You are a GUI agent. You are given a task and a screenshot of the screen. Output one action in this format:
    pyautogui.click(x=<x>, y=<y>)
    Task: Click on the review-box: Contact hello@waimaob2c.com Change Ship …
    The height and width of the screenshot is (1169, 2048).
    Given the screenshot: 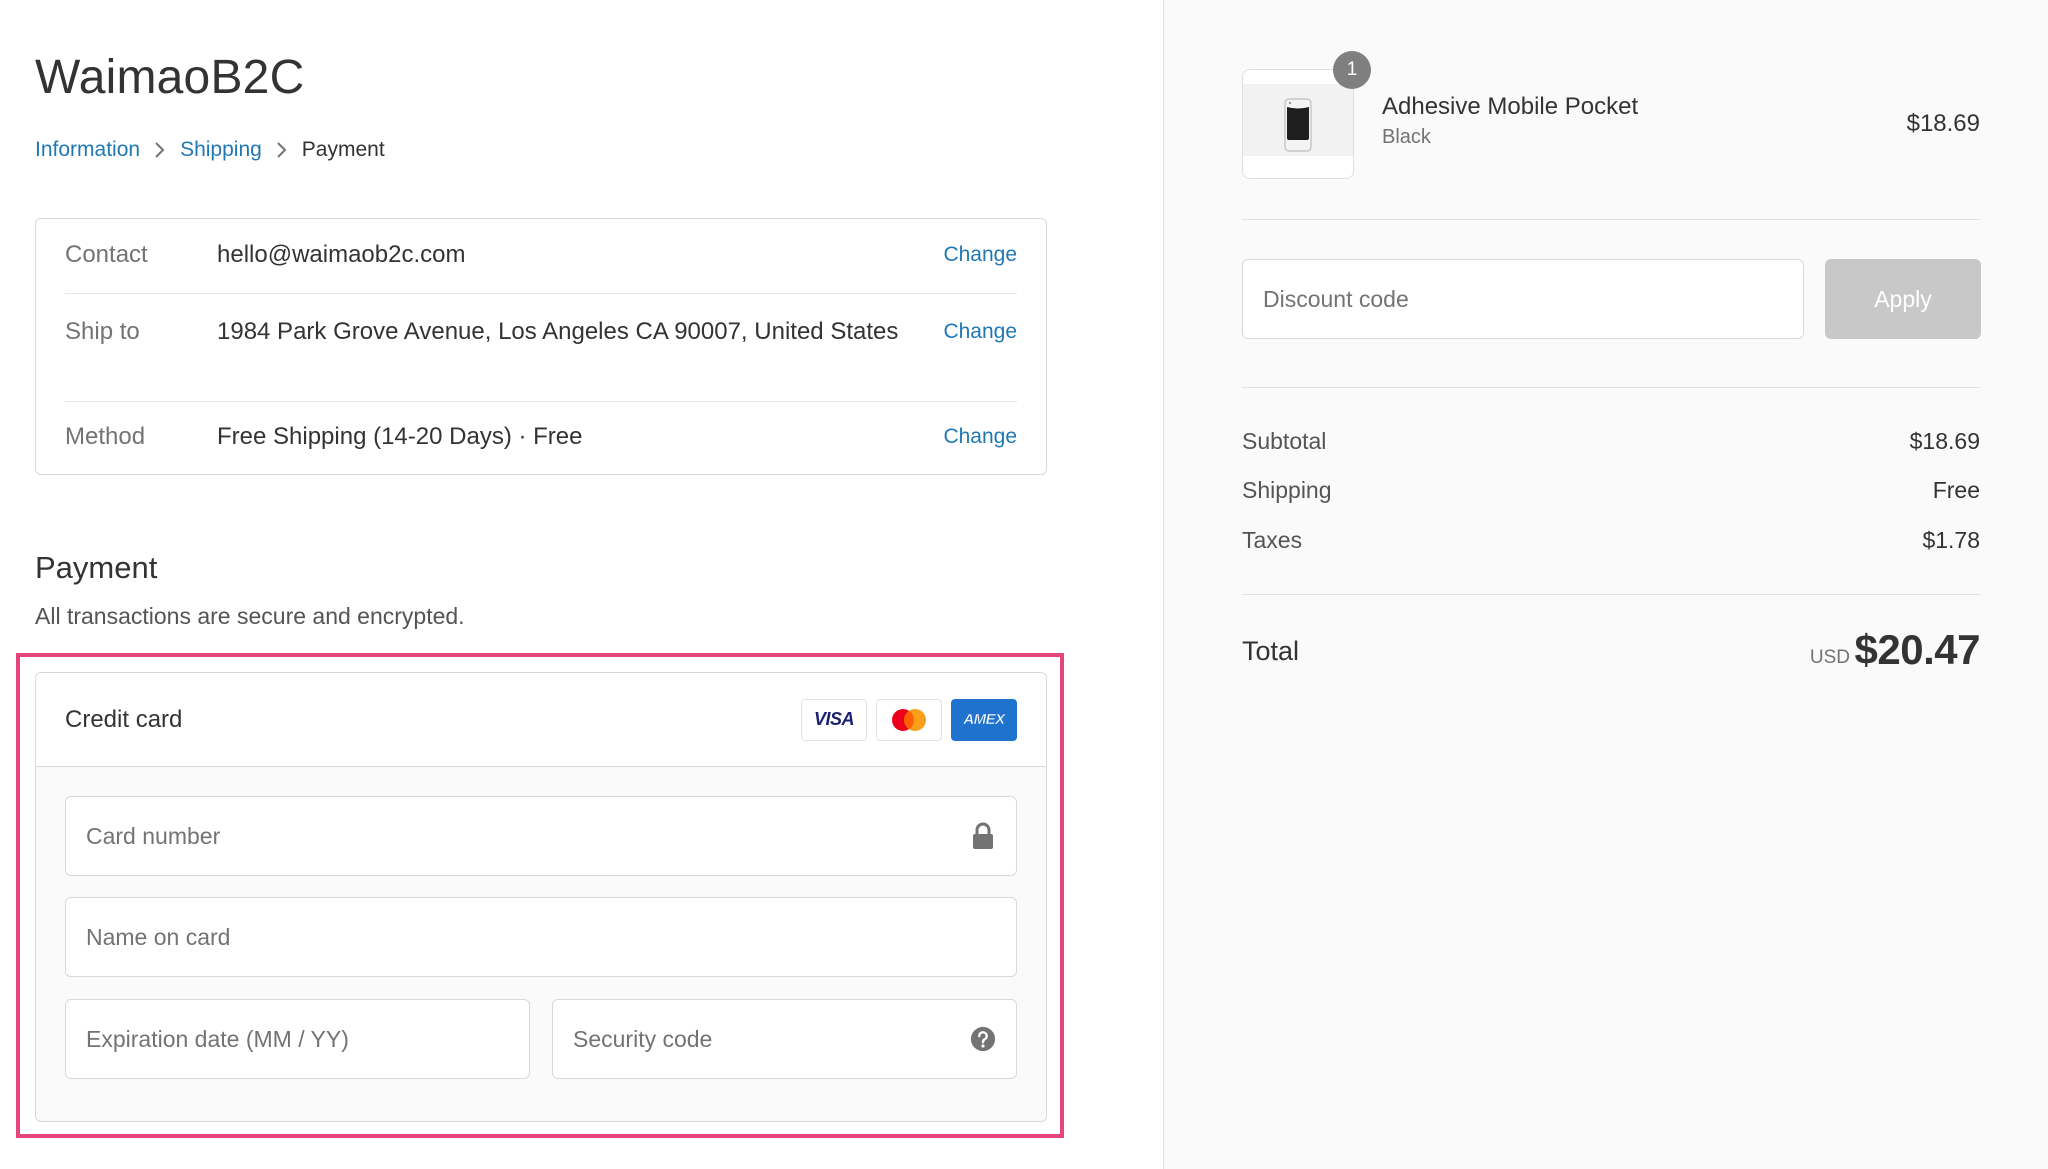 What is the action you would take?
    pyautogui.click(x=541, y=346)
    